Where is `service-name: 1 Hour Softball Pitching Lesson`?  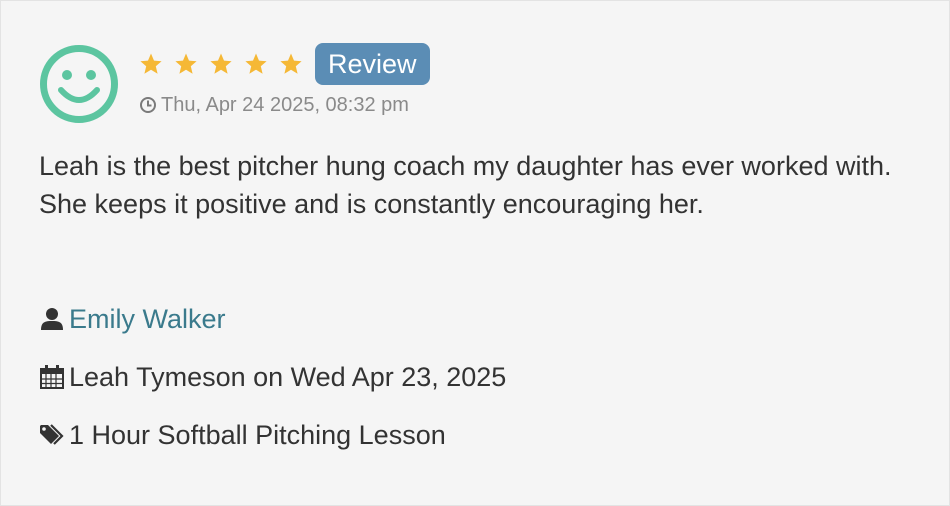
service-name: 1 Hour Softball Pitching Lesson is located at coordinates (257, 435).